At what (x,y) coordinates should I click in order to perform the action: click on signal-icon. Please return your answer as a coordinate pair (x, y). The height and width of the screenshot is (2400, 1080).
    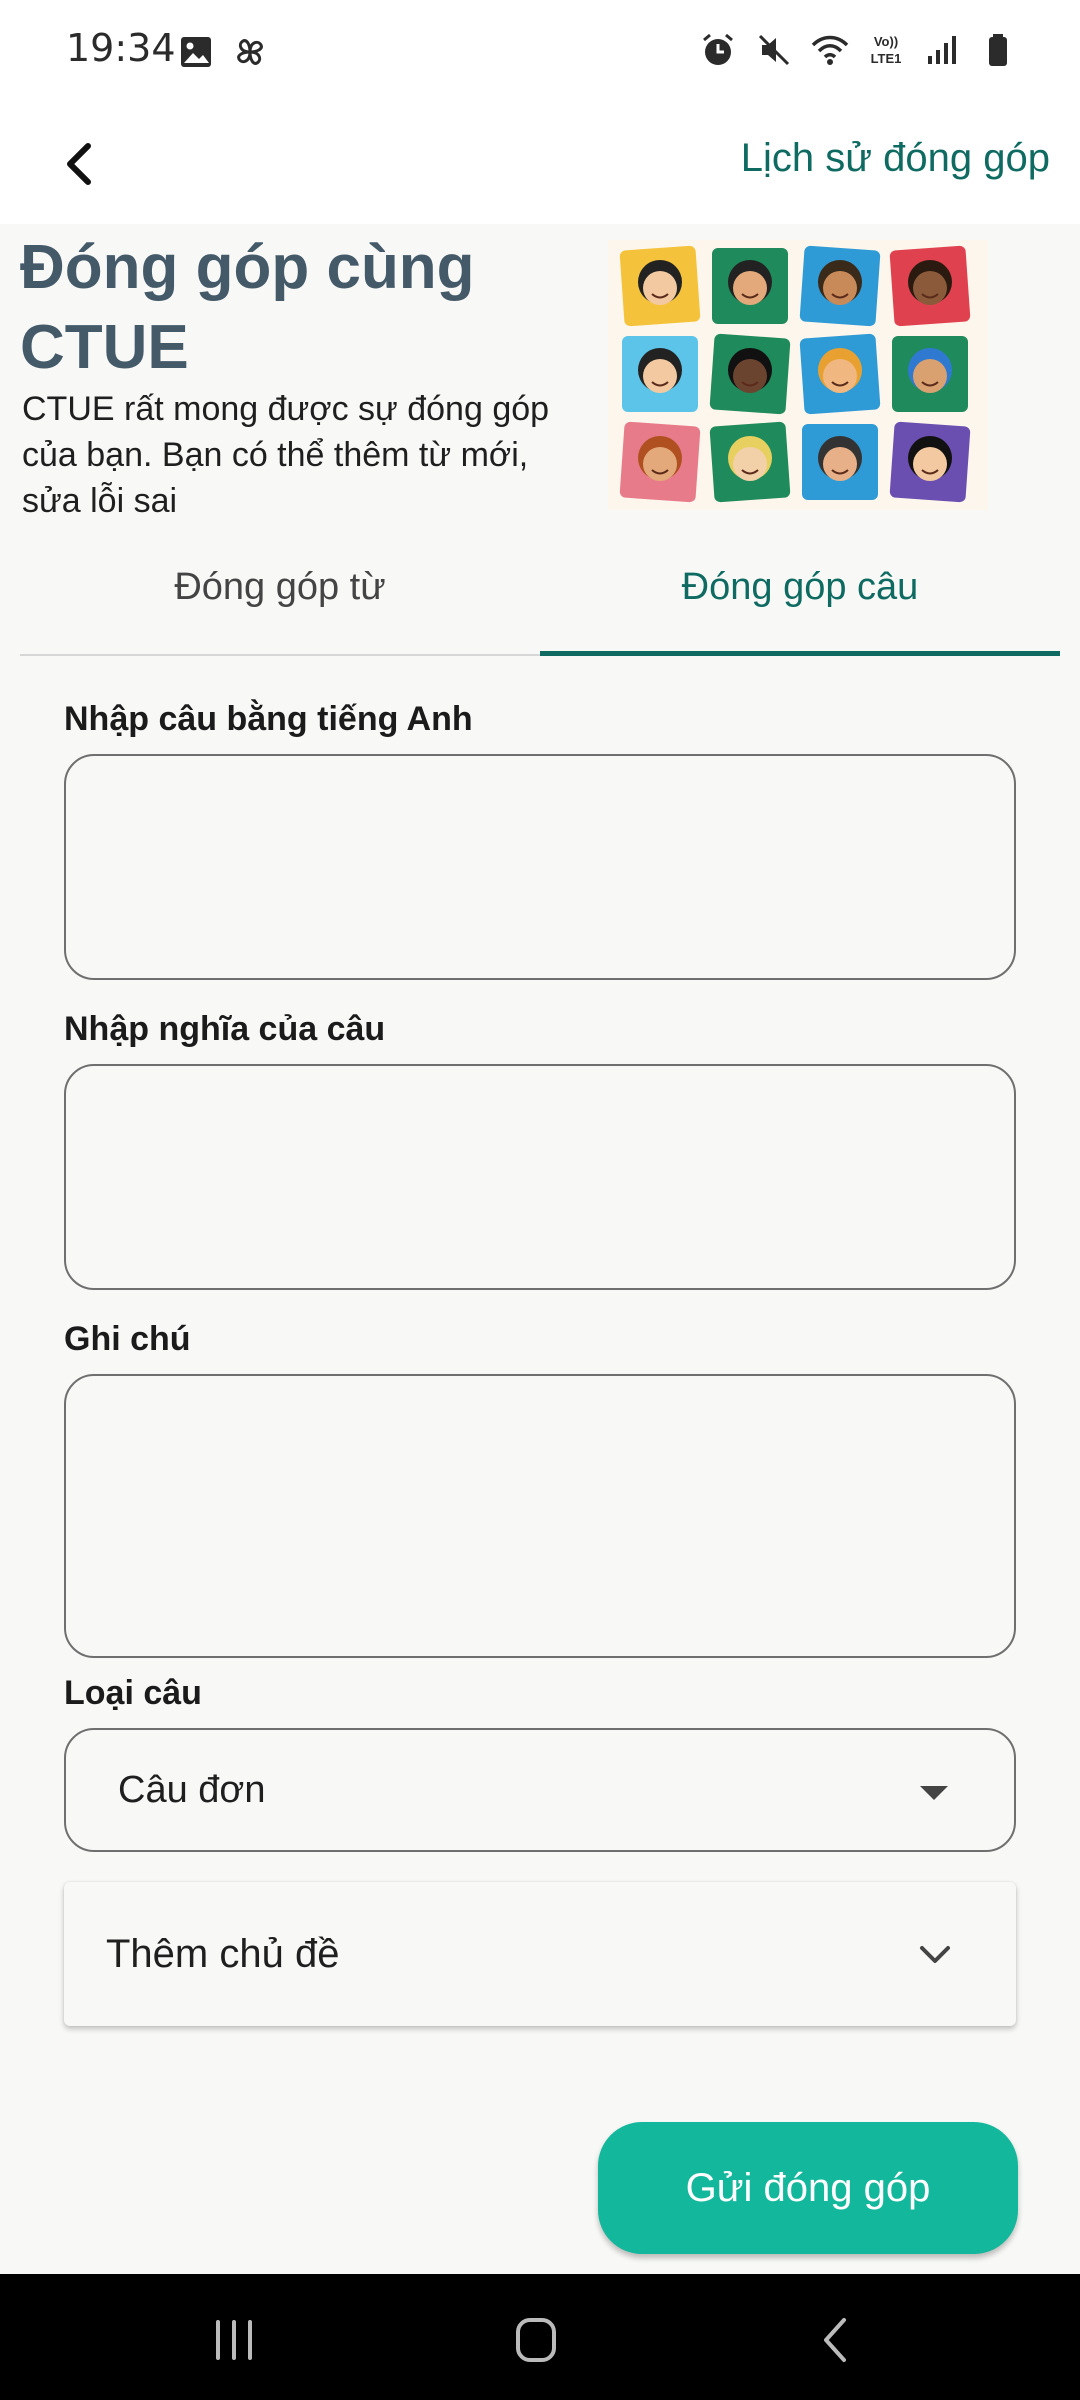
    Looking at the image, I should click on (942, 50).